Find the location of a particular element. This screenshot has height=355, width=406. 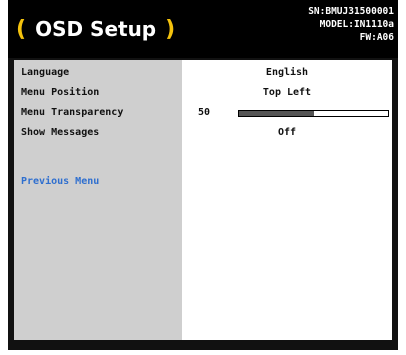

firmware-version: FW:A06 is located at coordinates (376, 37).